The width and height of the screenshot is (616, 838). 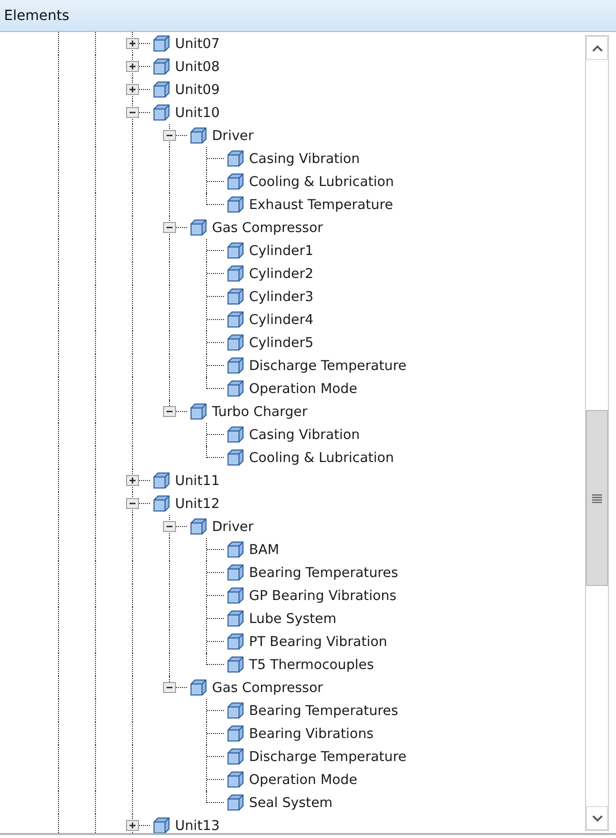 I want to click on tree-item: Unit13, so click(x=197, y=825).